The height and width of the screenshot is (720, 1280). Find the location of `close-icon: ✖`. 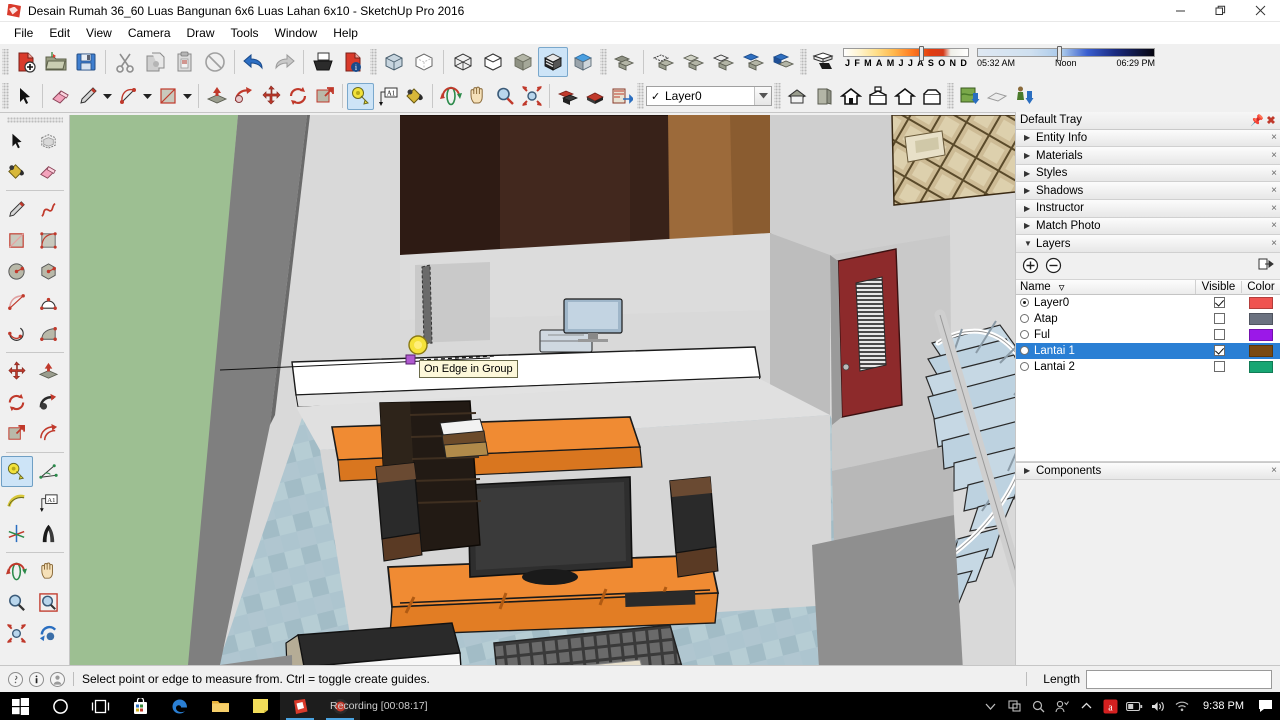

close-icon: ✖ is located at coordinates (1271, 120).